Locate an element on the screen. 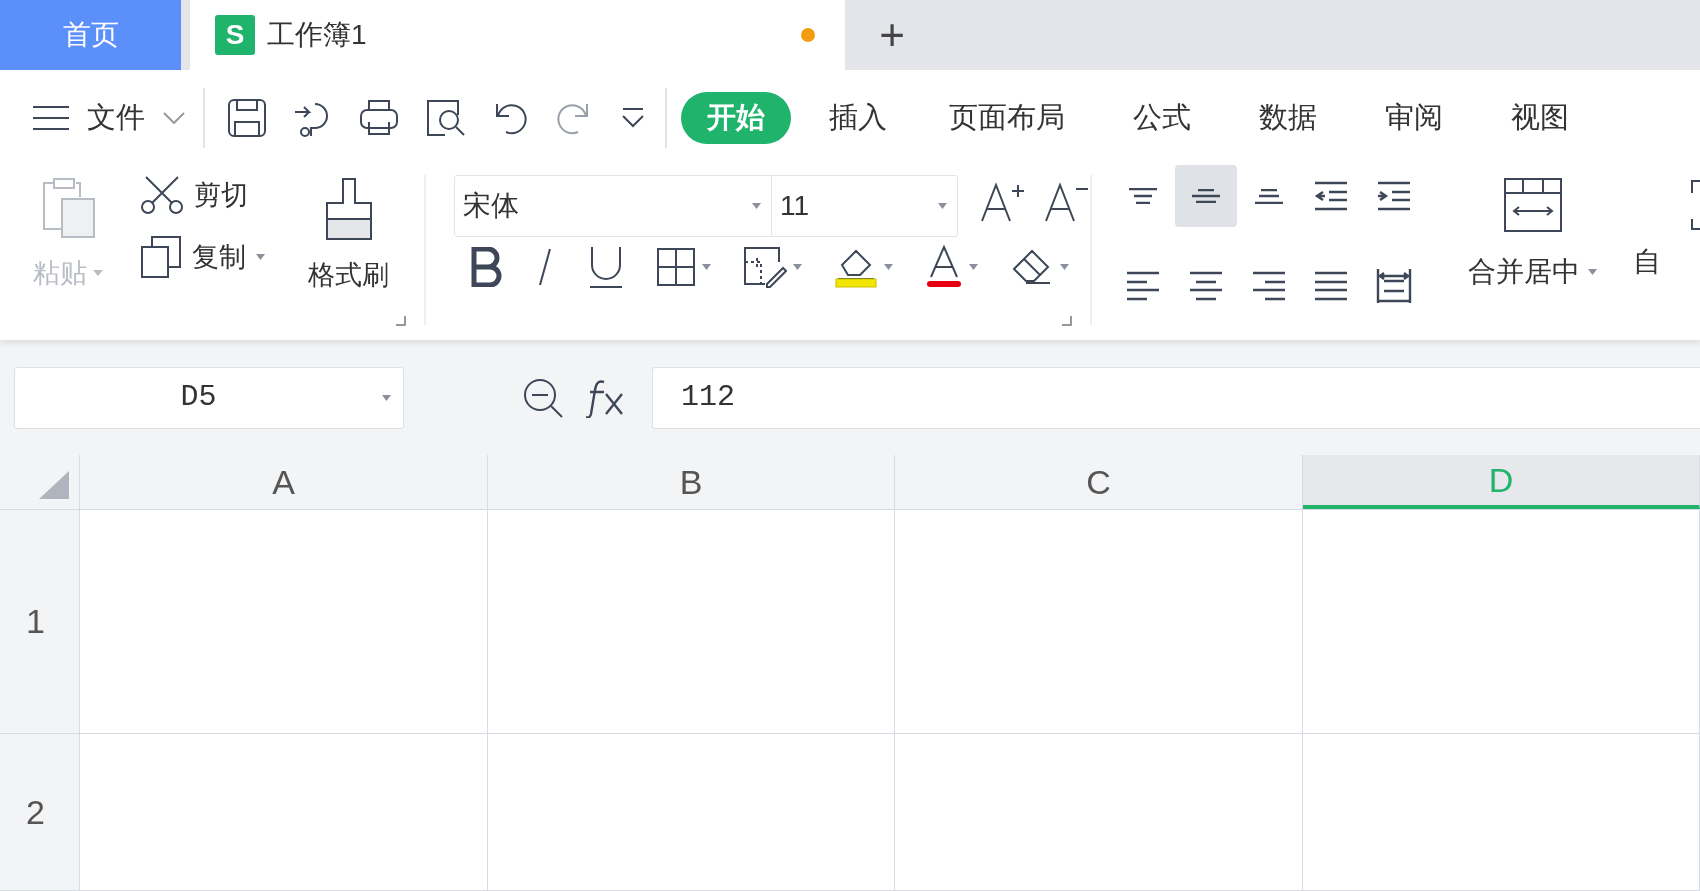 This screenshot has height=891, width=1700. bold-icon is located at coordinates (486, 267).